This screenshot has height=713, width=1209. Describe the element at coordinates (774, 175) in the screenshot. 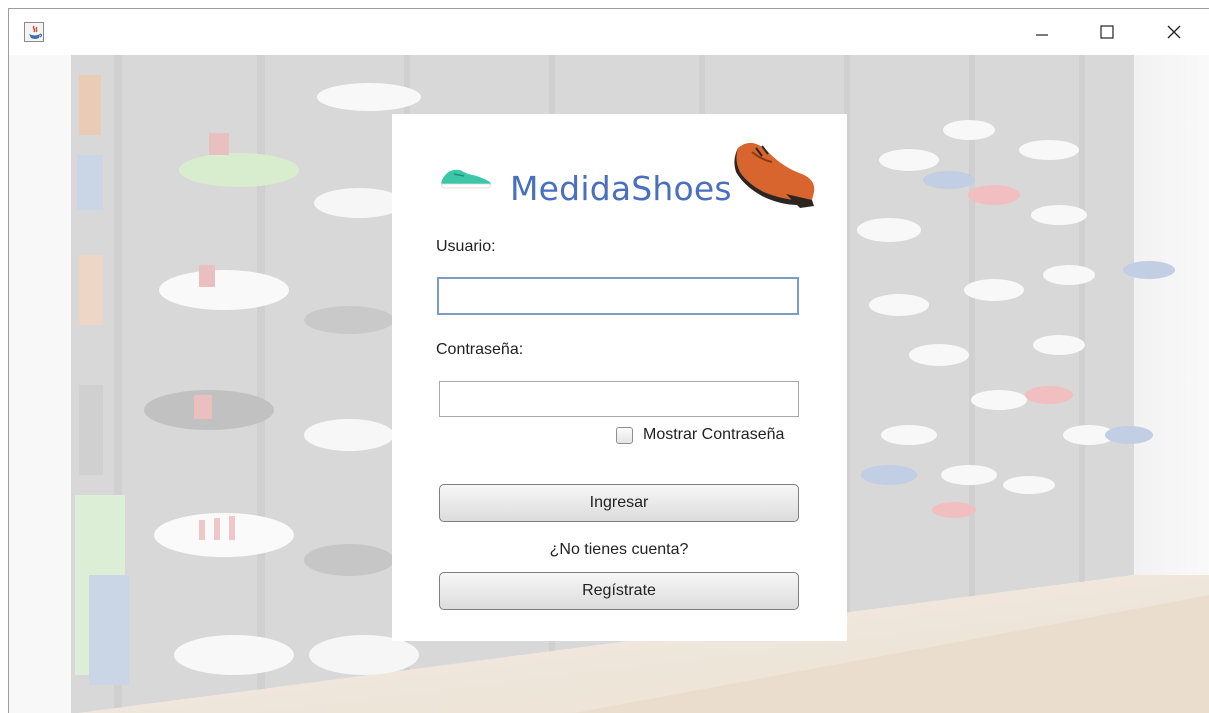

I see `leather-shoe-icon` at that location.